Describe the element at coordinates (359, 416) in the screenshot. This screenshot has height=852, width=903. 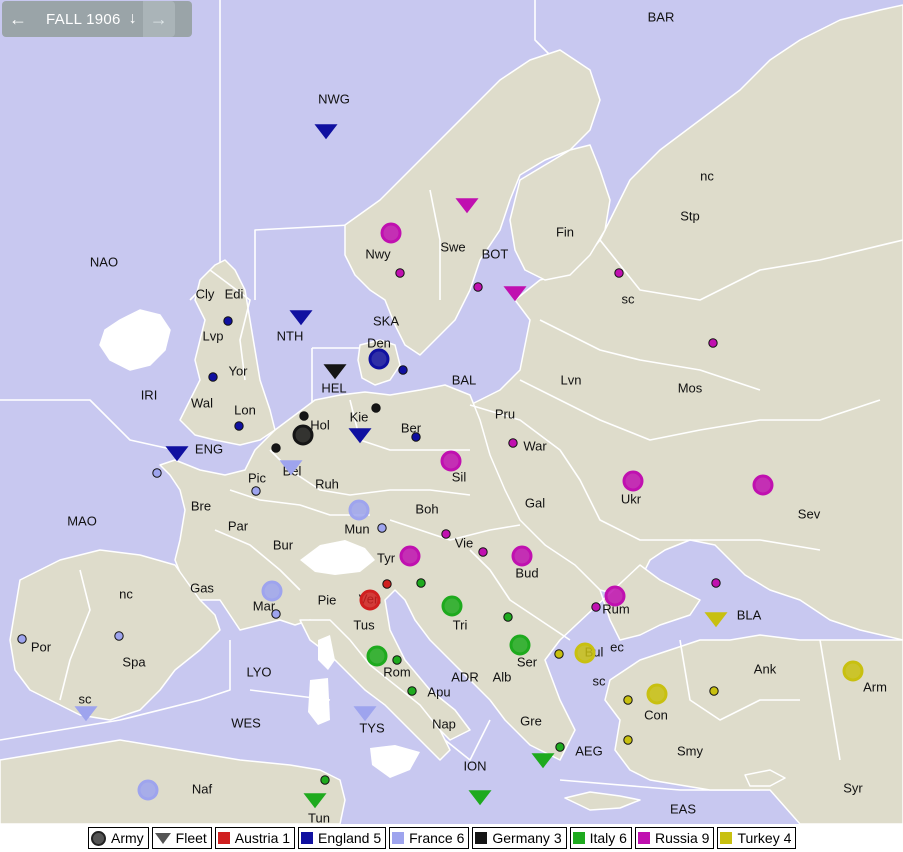
I see `province-label: Kie` at that location.